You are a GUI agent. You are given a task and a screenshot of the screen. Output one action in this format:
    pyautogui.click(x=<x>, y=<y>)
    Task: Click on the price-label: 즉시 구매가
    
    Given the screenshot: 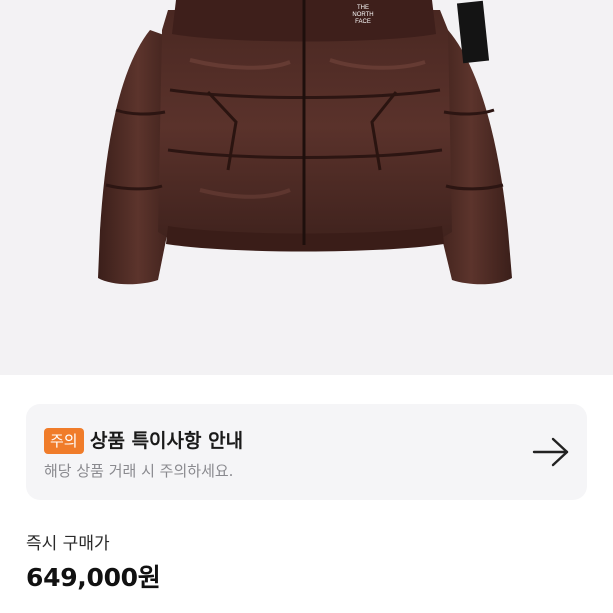 What is the action you would take?
    pyautogui.click(x=68, y=544)
    